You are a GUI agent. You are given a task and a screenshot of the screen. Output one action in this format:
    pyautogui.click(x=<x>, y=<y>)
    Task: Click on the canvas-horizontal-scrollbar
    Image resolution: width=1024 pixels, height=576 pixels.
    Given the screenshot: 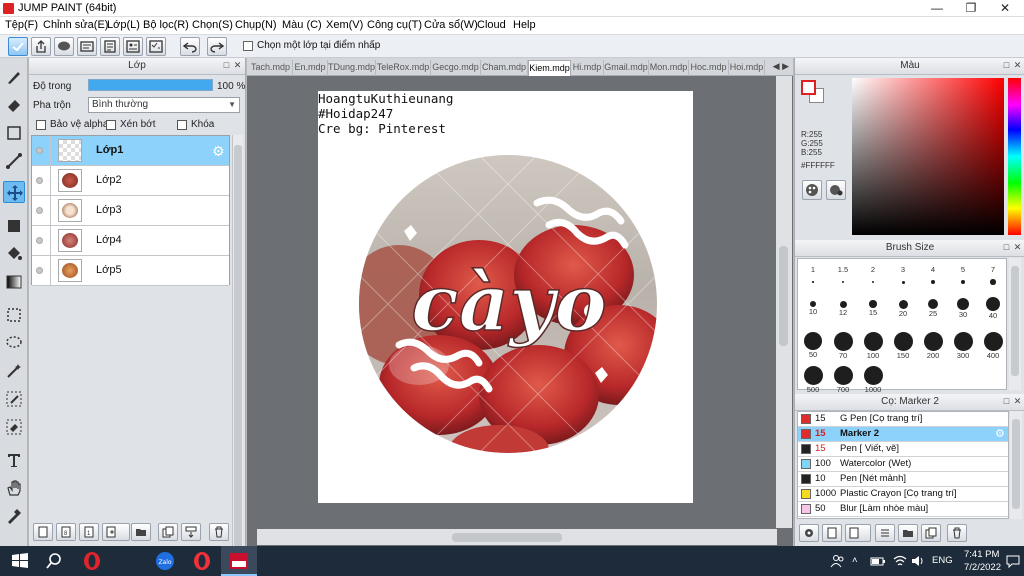 What is the action you would take?
    pyautogui.click(x=517, y=537)
    